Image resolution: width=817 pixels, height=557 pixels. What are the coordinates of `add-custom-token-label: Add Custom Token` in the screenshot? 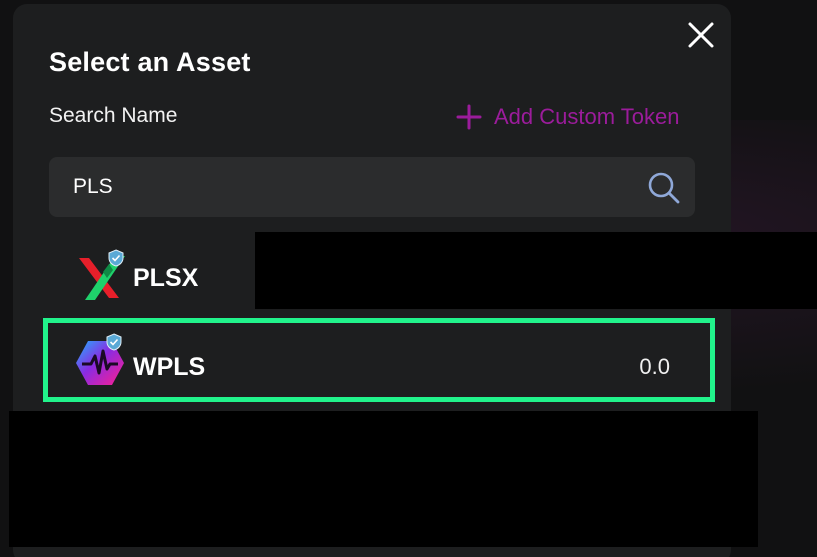 It's located at (587, 116).